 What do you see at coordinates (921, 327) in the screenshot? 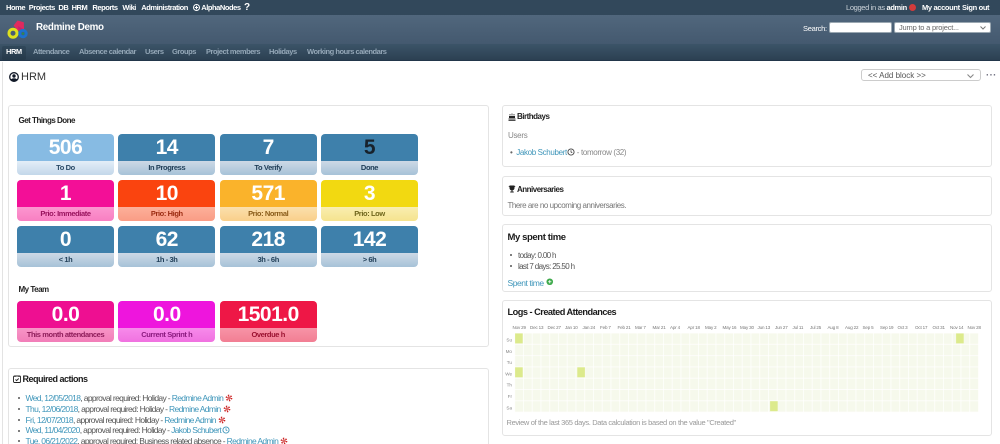
I see `svg-text: Oct 17` at bounding box center [921, 327].